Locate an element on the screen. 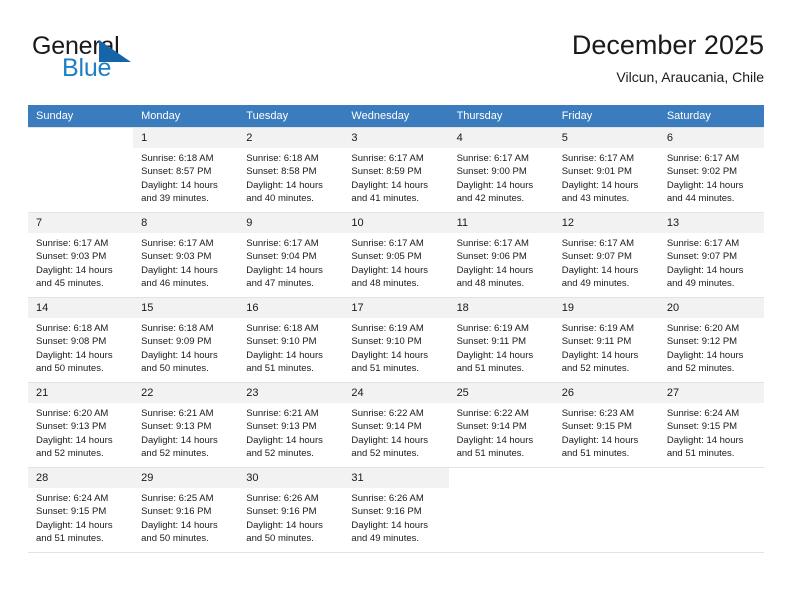 Image resolution: width=792 pixels, height=612 pixels. sunrise-text: Sunrise: 6:24 AM is located at coordinates (703, 413).